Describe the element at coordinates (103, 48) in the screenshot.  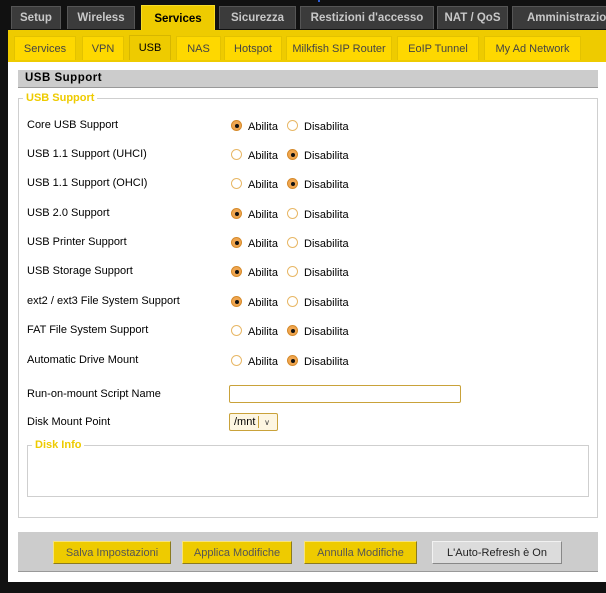
I see `subtab-vpn: VPN` at that location.